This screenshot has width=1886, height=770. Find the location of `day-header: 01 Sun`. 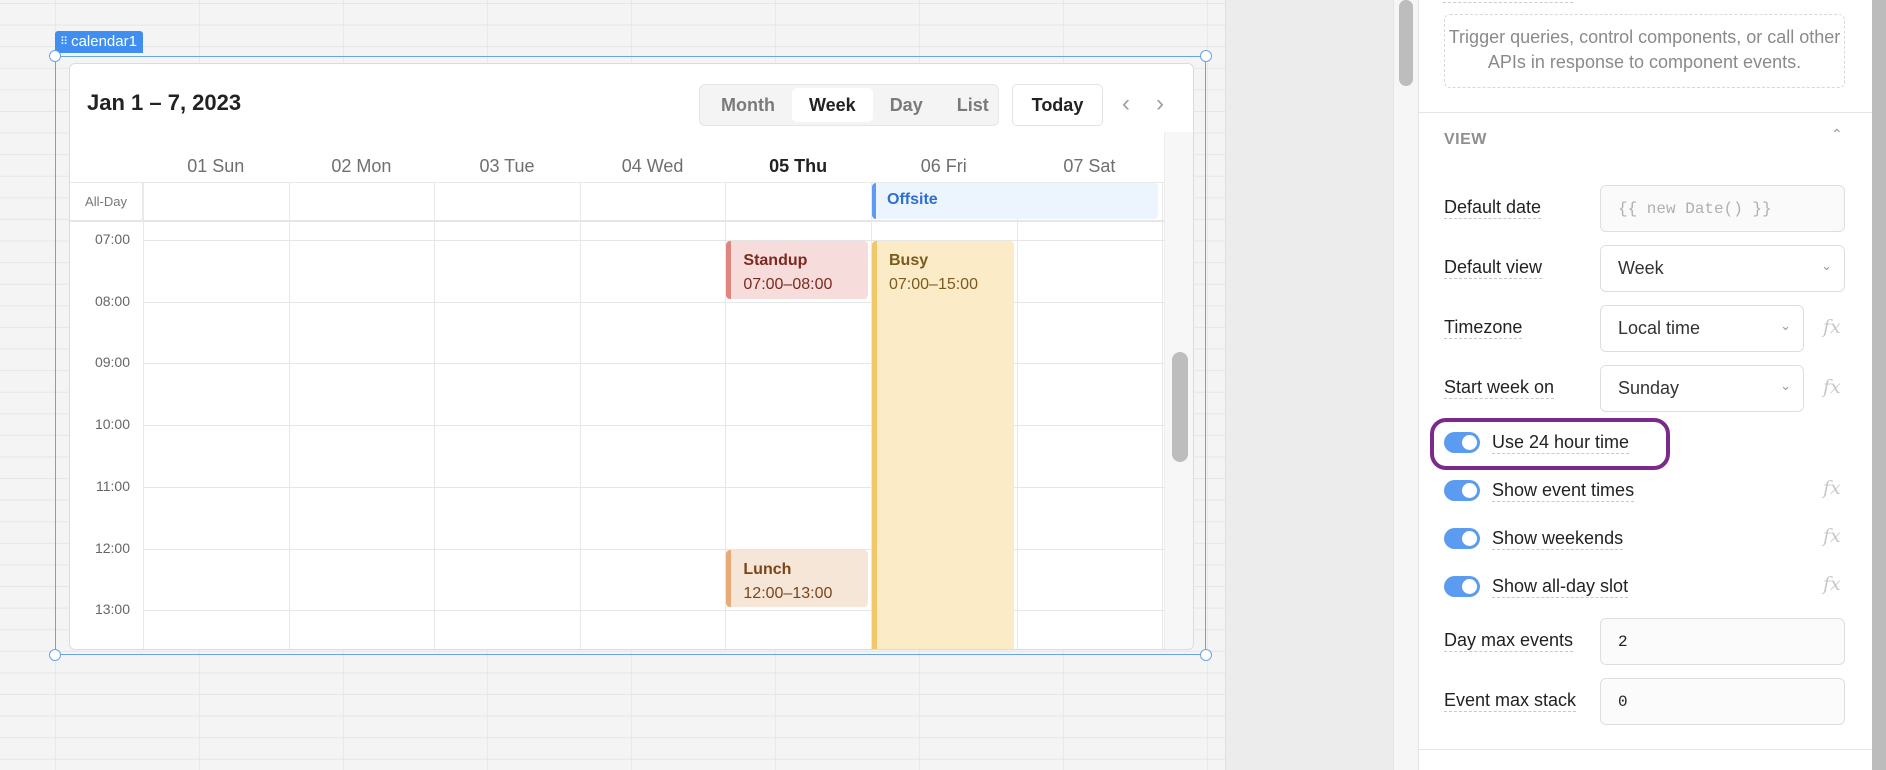

day-header: 01 Sun is located at coordinates (216, 166).